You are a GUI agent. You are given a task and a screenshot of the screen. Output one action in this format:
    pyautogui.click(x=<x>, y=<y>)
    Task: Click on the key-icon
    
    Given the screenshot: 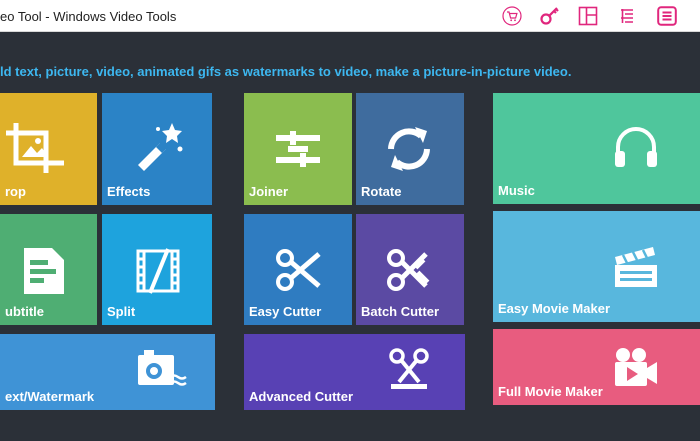 What is the action you would take?
    pyautogui.click(x=550, y=16)
    